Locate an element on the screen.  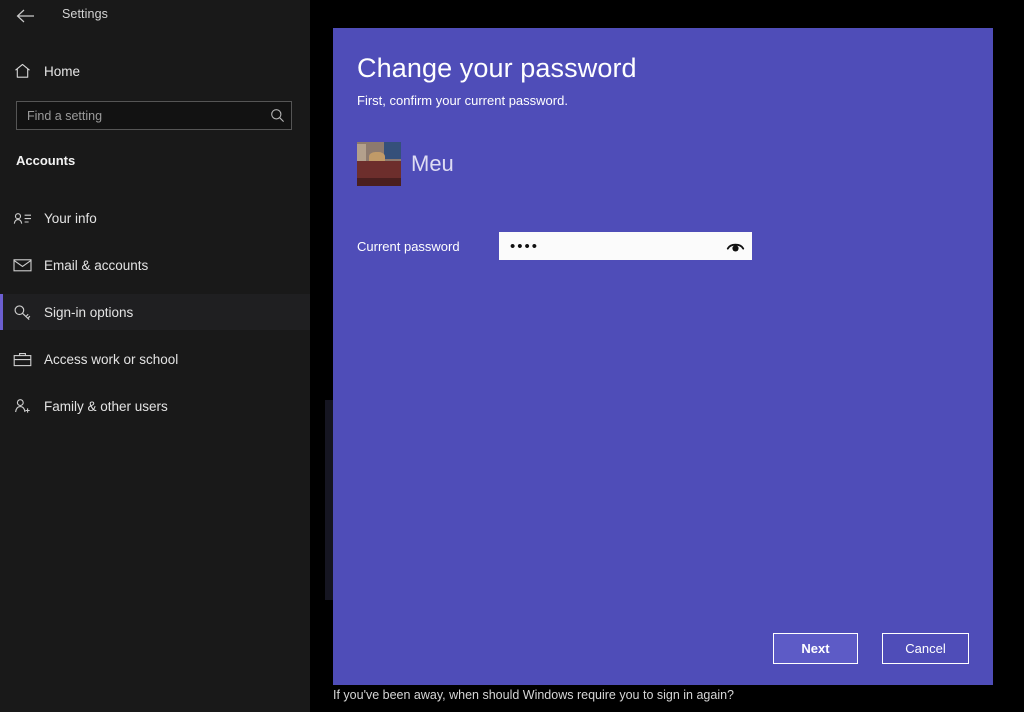
sidebar-item-home-label: Home is located at coordinates (62, 71).